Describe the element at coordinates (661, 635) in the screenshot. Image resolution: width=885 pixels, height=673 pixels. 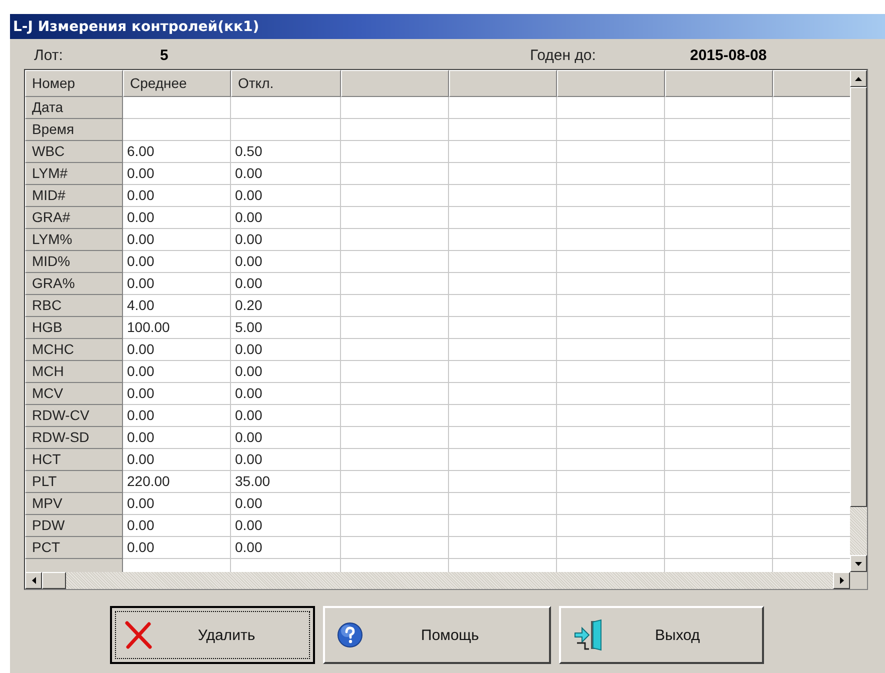
I see `exit-button: Выход` at that location.